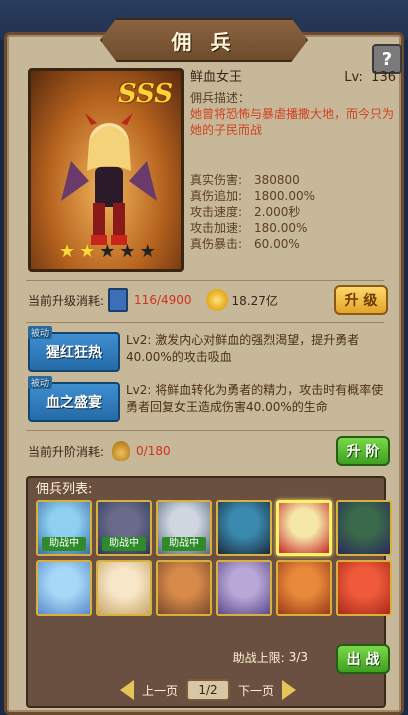 This screenshot has height=715, width=408. I want to click on page-indicator: 1/2, so click(208, 690).